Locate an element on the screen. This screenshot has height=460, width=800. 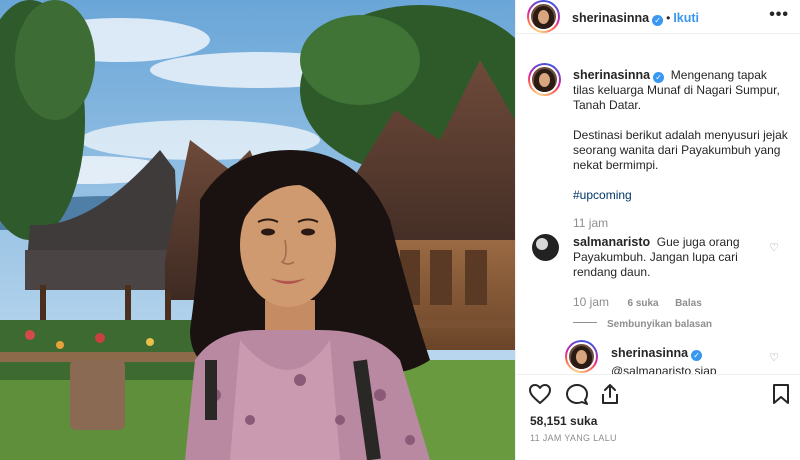
hide-replies-toggle: Sembunyikan balasan is located at coordinates (642, 323).